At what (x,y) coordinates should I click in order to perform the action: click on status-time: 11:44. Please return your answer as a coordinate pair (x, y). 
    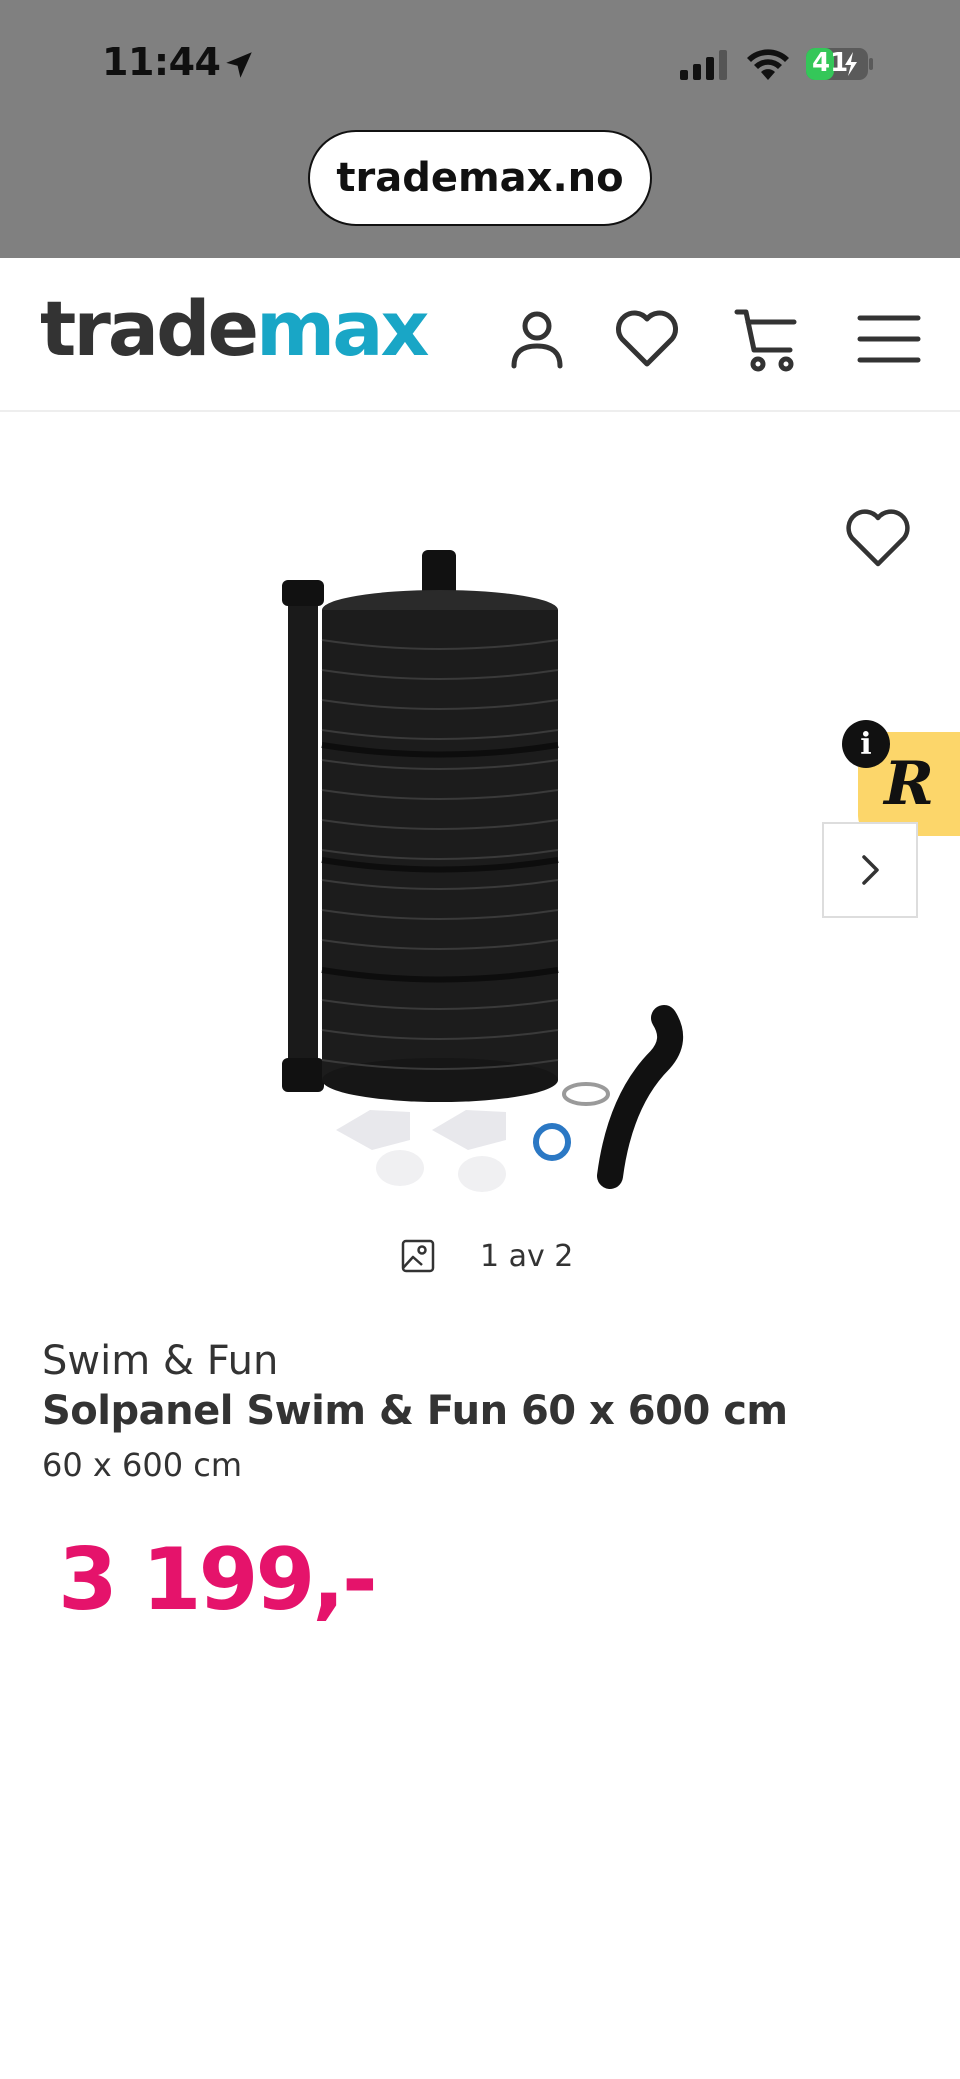
    Looking at the image, I should click on (161, 62).